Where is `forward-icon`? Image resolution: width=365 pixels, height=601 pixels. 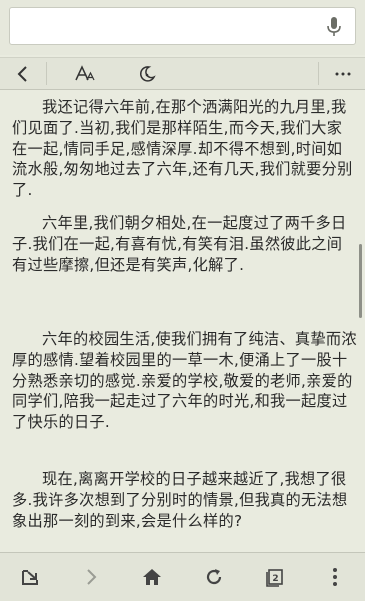
forward-icon is located at coordinates (92, 577).